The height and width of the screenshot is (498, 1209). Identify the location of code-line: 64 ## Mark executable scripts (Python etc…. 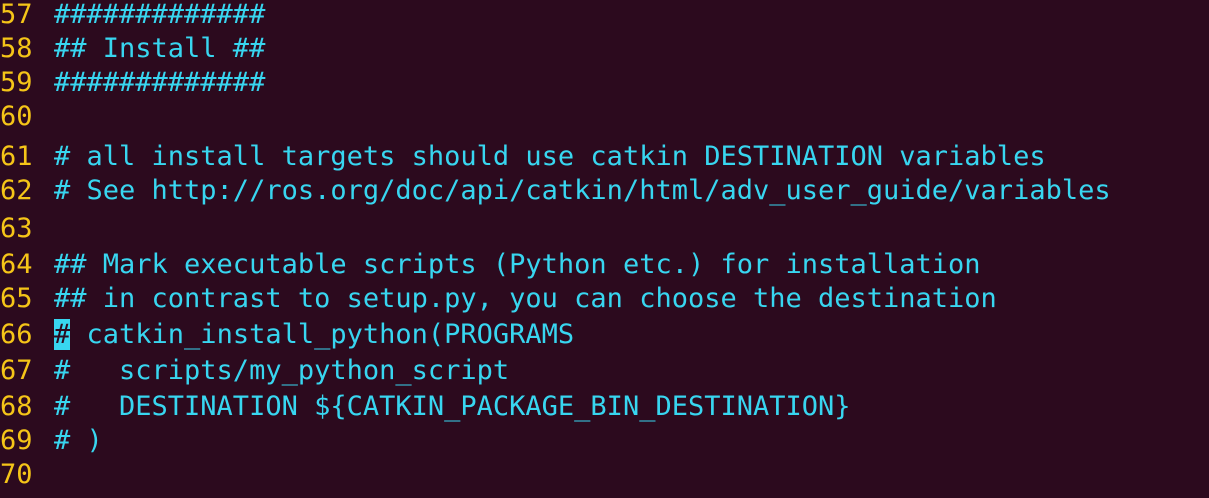
(604, 265).